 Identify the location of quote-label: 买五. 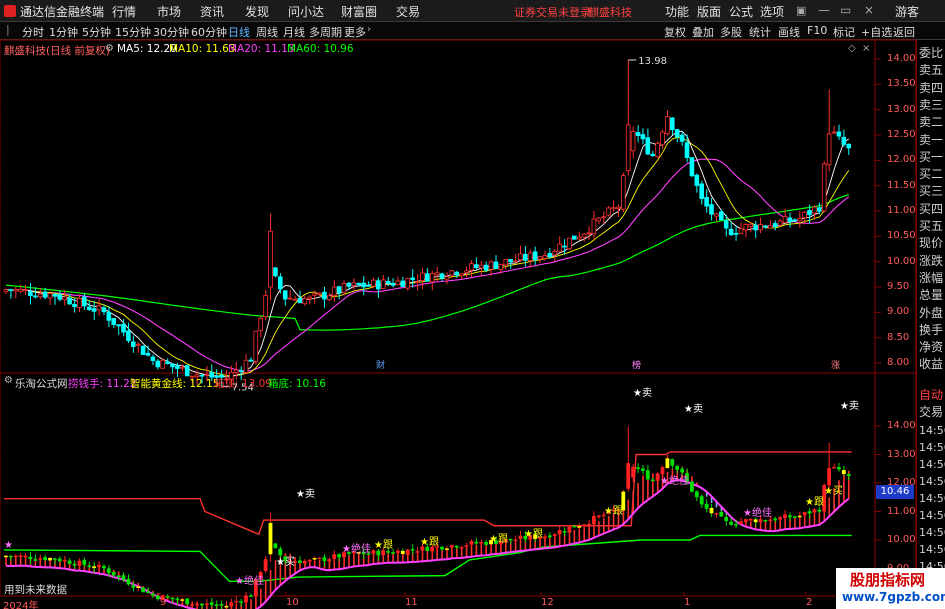
(931, 226).